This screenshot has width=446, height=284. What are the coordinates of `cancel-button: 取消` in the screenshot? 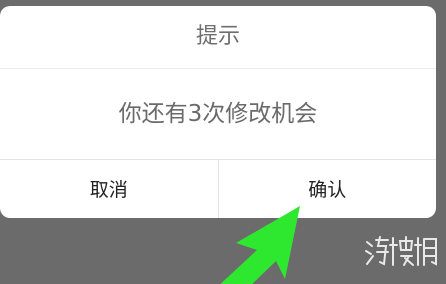 It's located at (109, 189).